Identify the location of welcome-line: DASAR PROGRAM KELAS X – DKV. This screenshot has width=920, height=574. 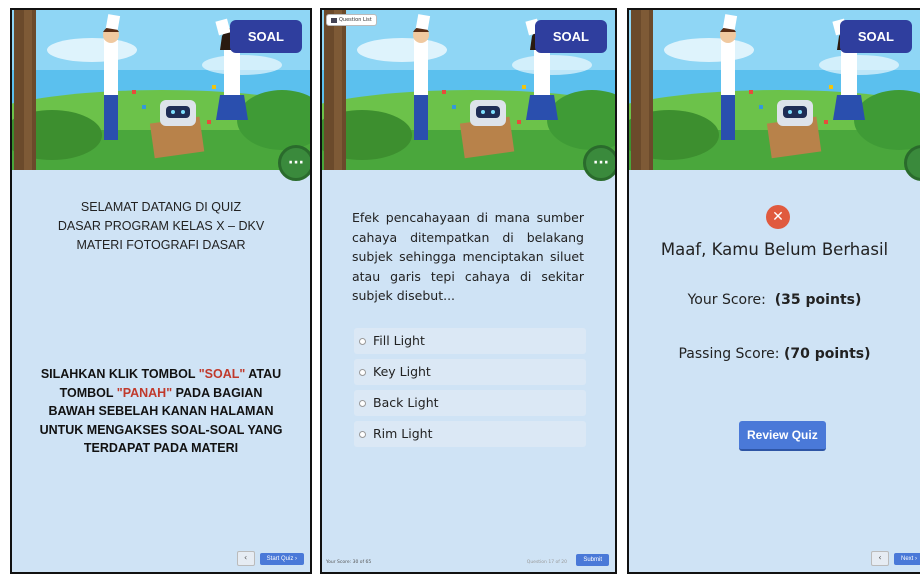
(161, 226).